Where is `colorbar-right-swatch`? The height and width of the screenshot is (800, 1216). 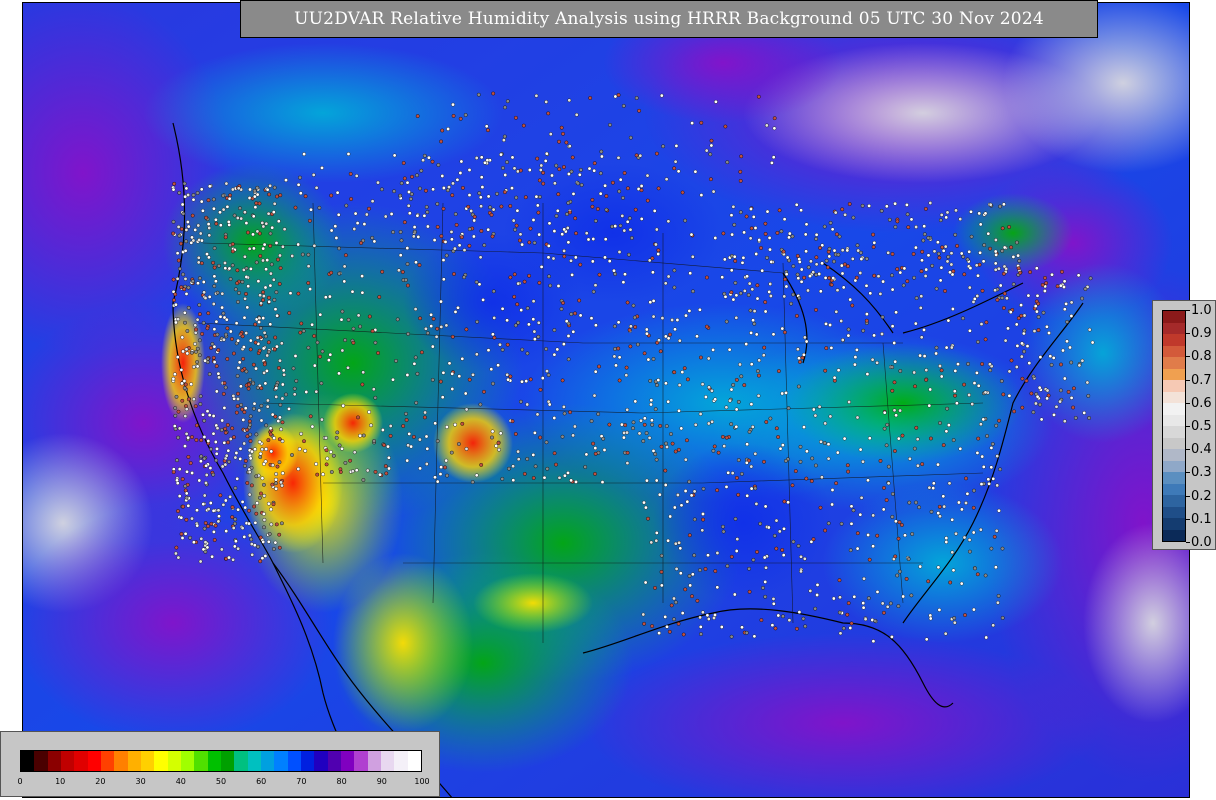
colorbar-right-swatch is located at coordinates (1174, 351).